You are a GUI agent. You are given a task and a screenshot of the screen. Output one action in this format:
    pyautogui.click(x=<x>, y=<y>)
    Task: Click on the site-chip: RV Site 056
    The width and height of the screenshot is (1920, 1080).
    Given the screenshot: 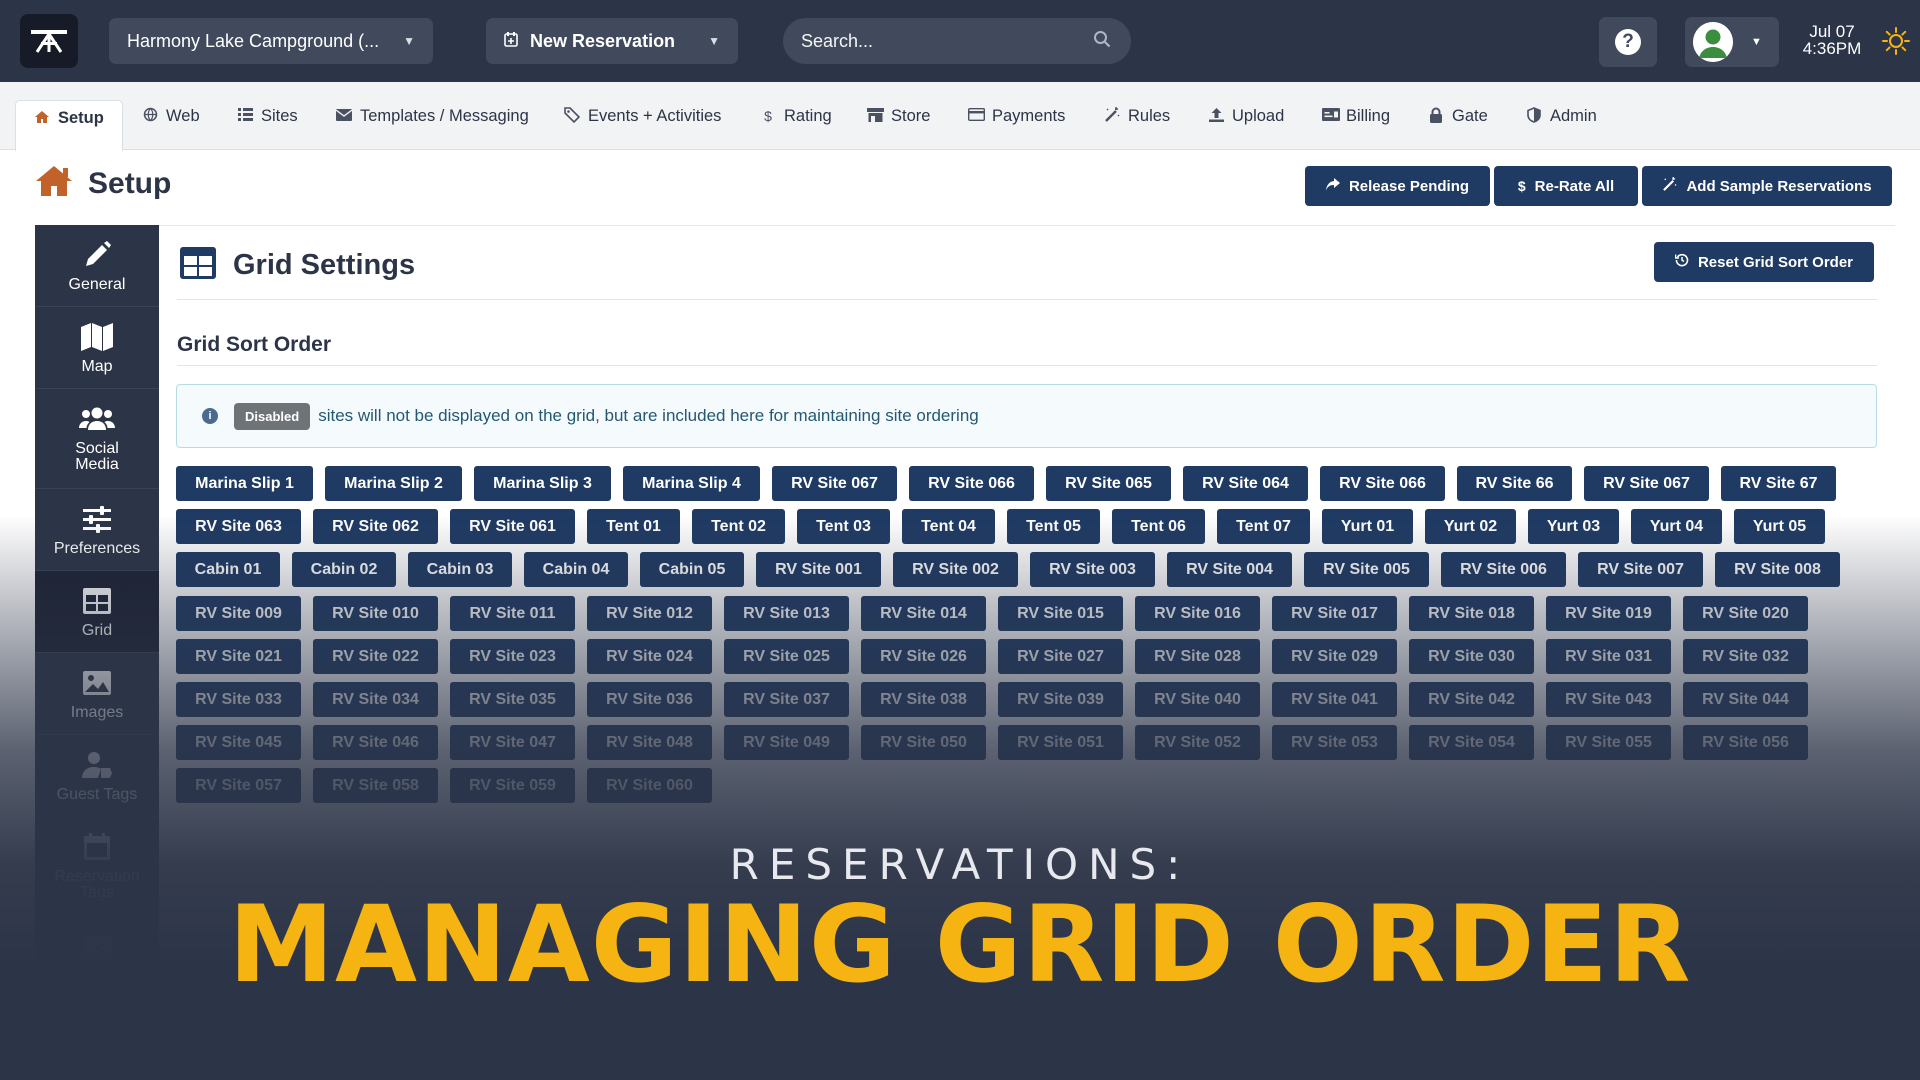 What is the action you would take?
    pyautogui.click(x=1745, y=742)
    